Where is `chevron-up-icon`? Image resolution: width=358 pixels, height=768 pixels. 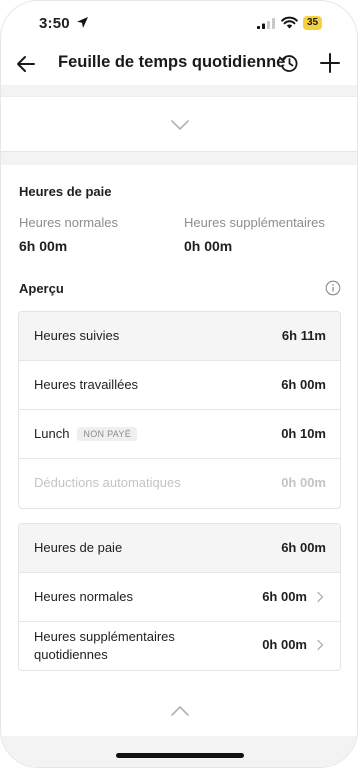 chevron-up-icon is located at coordinates (180, 711).